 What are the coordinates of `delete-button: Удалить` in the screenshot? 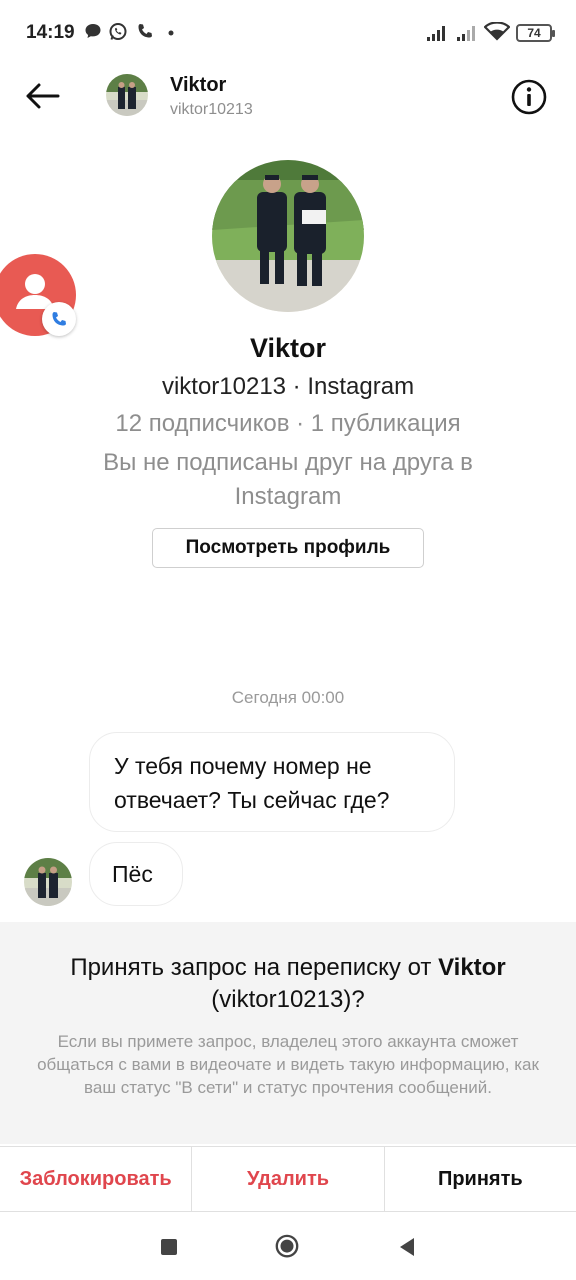 It's located at (287, 1179).